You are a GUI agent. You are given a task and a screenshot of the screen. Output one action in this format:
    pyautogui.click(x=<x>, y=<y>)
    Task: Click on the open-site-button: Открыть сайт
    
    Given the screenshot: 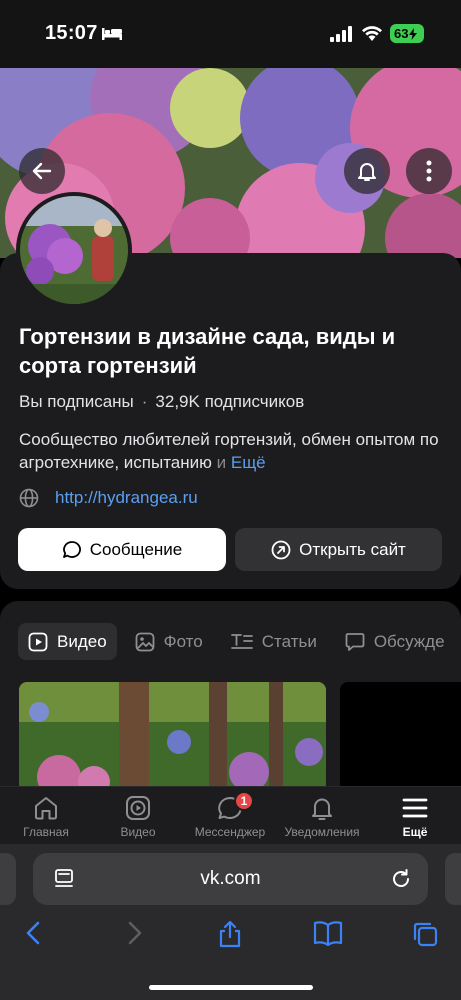 What is the action you would take?
    pyautogui.click(x=338, y=549)
    